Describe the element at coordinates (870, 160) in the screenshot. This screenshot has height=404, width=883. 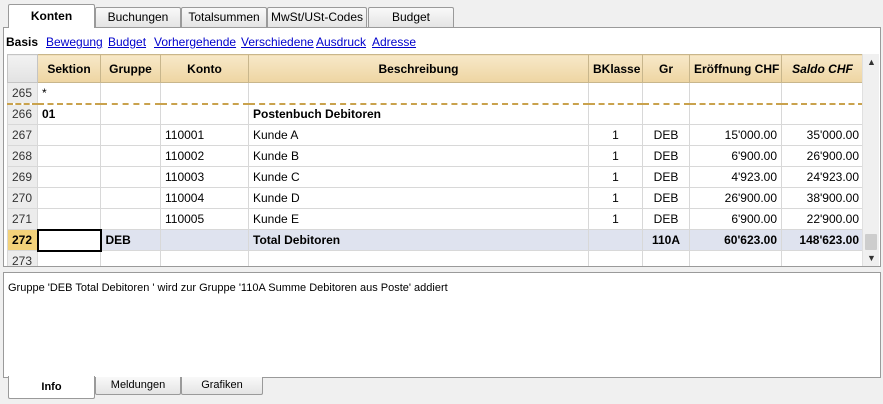
I see `vertical-scrollbar: ▲ ▼` at that location.